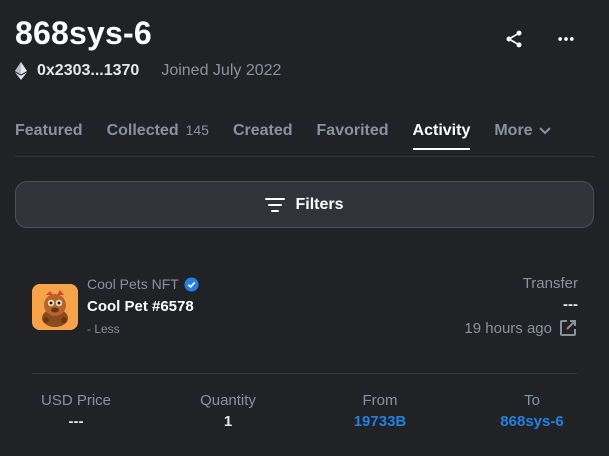  What do you see at coordinates (88, 71) in the screenshot?
I see `wallet-address: 0x2303...1370` at bounding box center [88, 71].